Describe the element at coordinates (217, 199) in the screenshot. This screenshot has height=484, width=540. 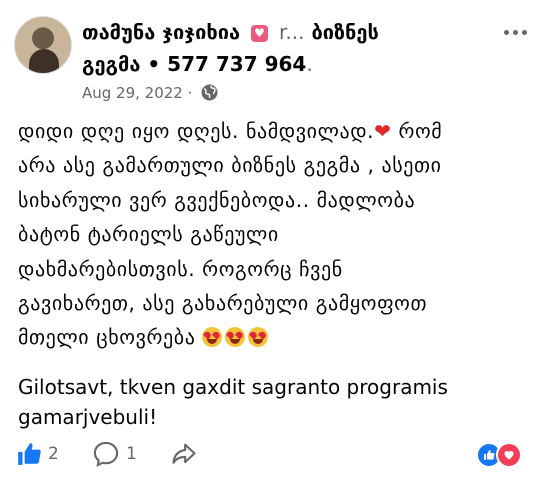
I see `body-line: სიხარული ვერ გვექნებოდა.. მადლობა` at that location.